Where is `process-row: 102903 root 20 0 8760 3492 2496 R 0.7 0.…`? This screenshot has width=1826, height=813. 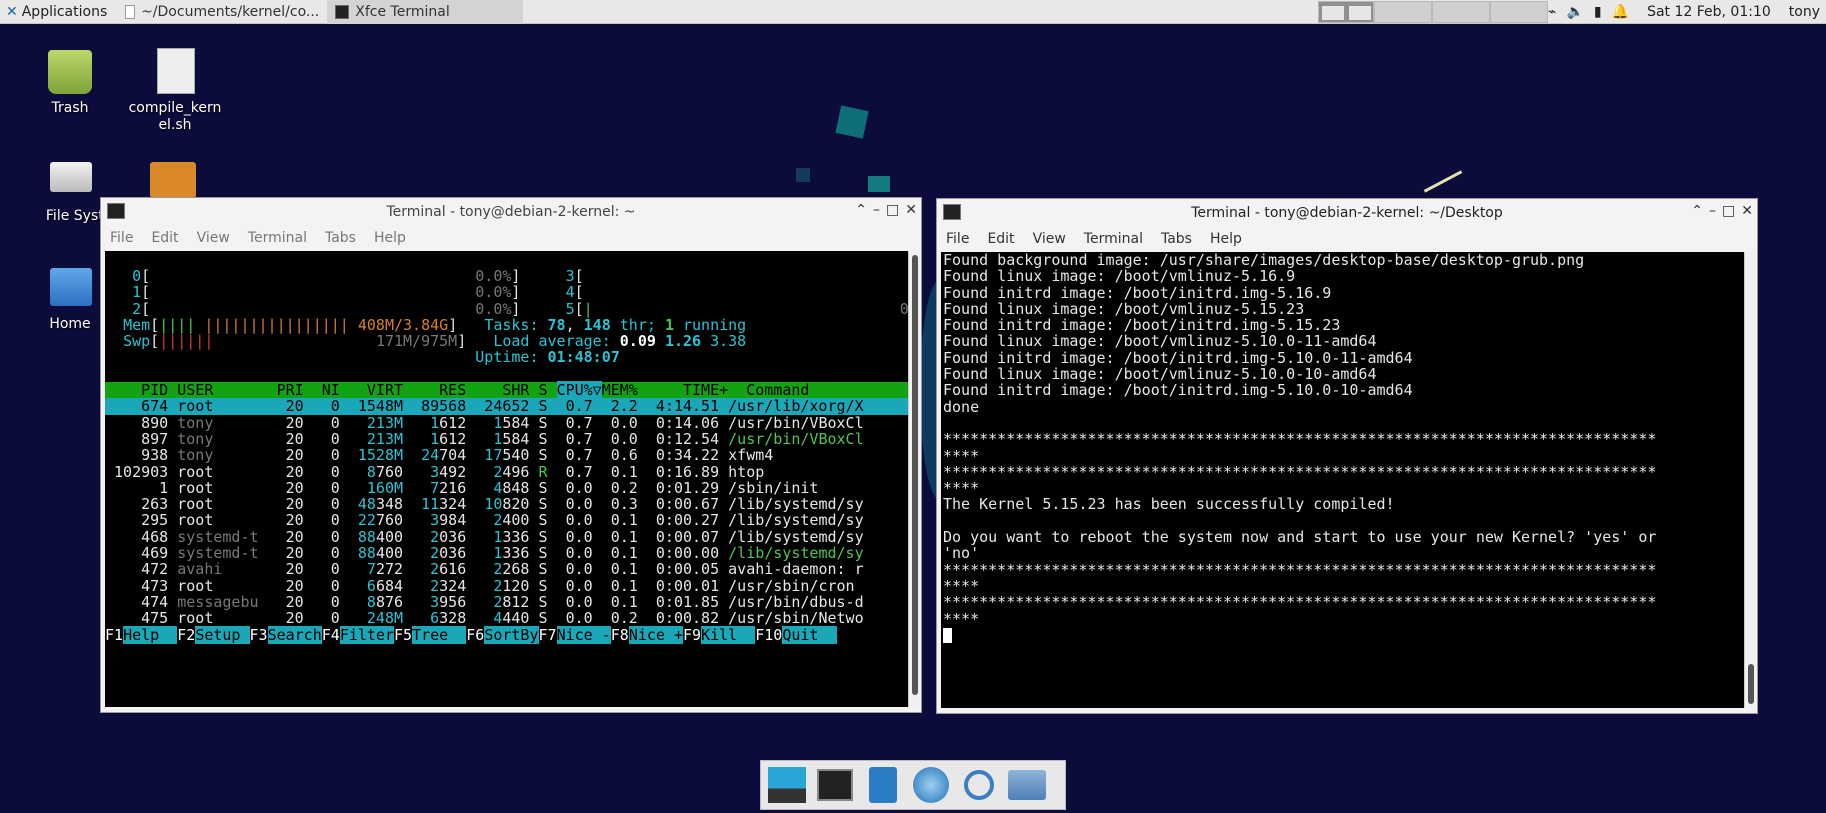 process-row: 102903 root 20 0 8760 3492 2496 R 0.7 0.… is located at coordinates (506, 471).